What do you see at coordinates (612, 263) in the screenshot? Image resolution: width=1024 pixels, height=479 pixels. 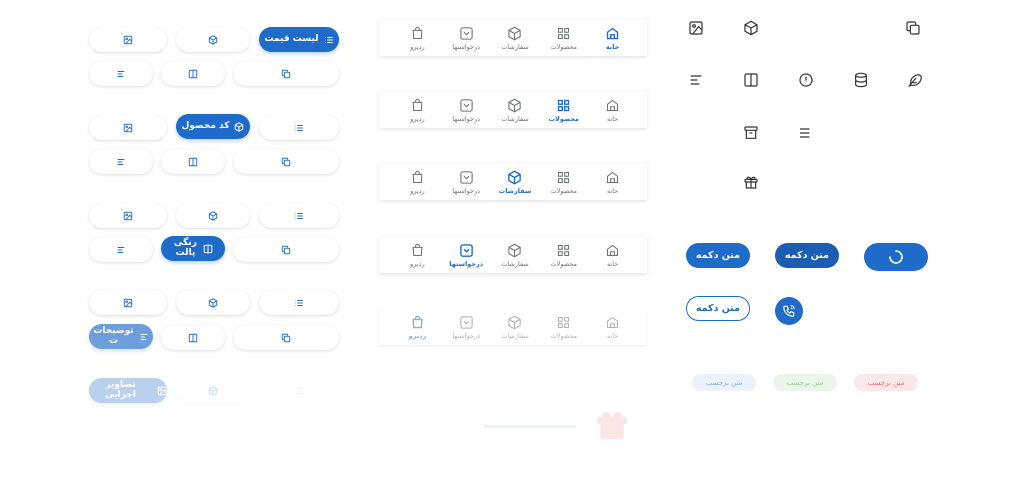 I see `nav-item-label: خانه` at bounding box center [612, 263].